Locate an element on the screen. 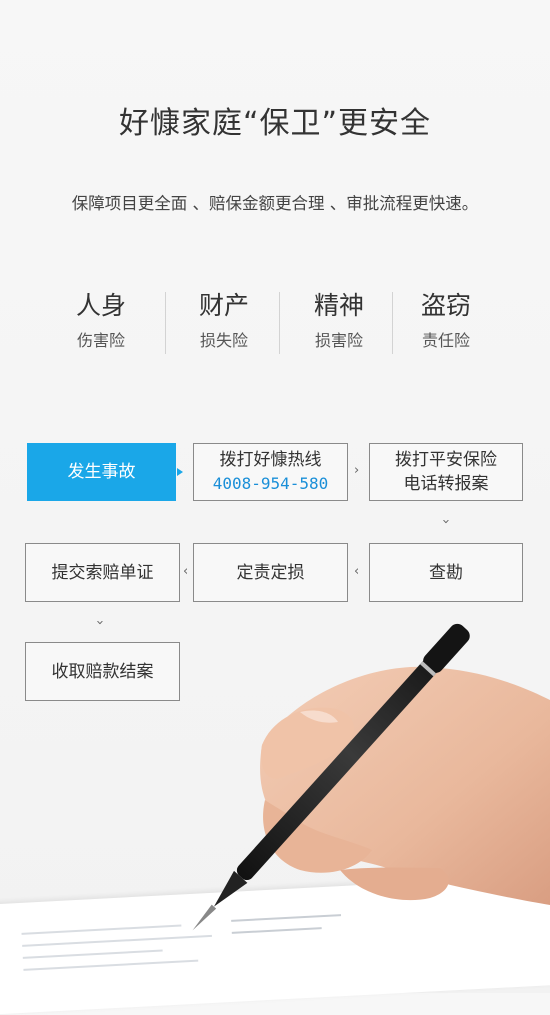 Image resolution: width=550 pixels, height=1015 pixels. insurance-personal: 人身 伤害险 is located at coordinates (101, 319).